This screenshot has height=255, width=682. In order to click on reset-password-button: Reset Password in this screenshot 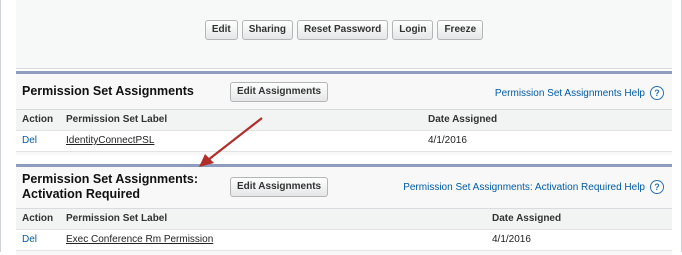, I will do `click(342, 30)`.